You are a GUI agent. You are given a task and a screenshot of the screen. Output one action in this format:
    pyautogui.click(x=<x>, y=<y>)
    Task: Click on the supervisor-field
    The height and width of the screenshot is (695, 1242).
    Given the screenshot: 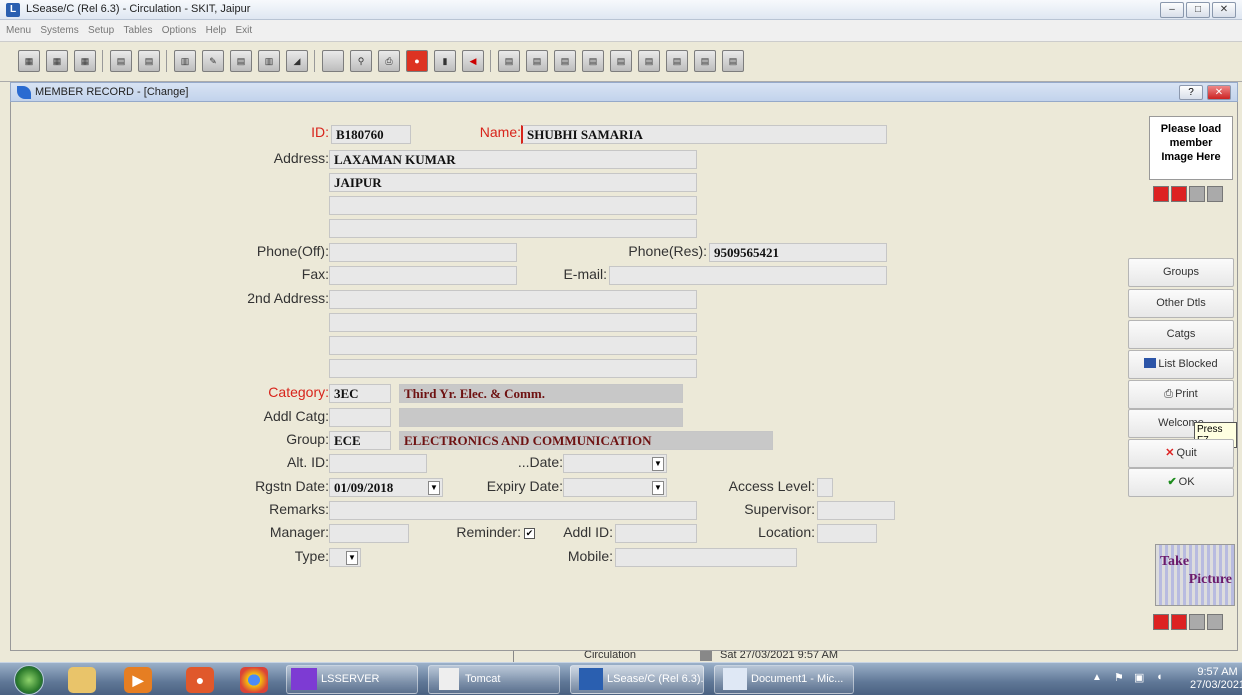 What is the action you would take?
    pyautogui.click(x=856, y=510)
    